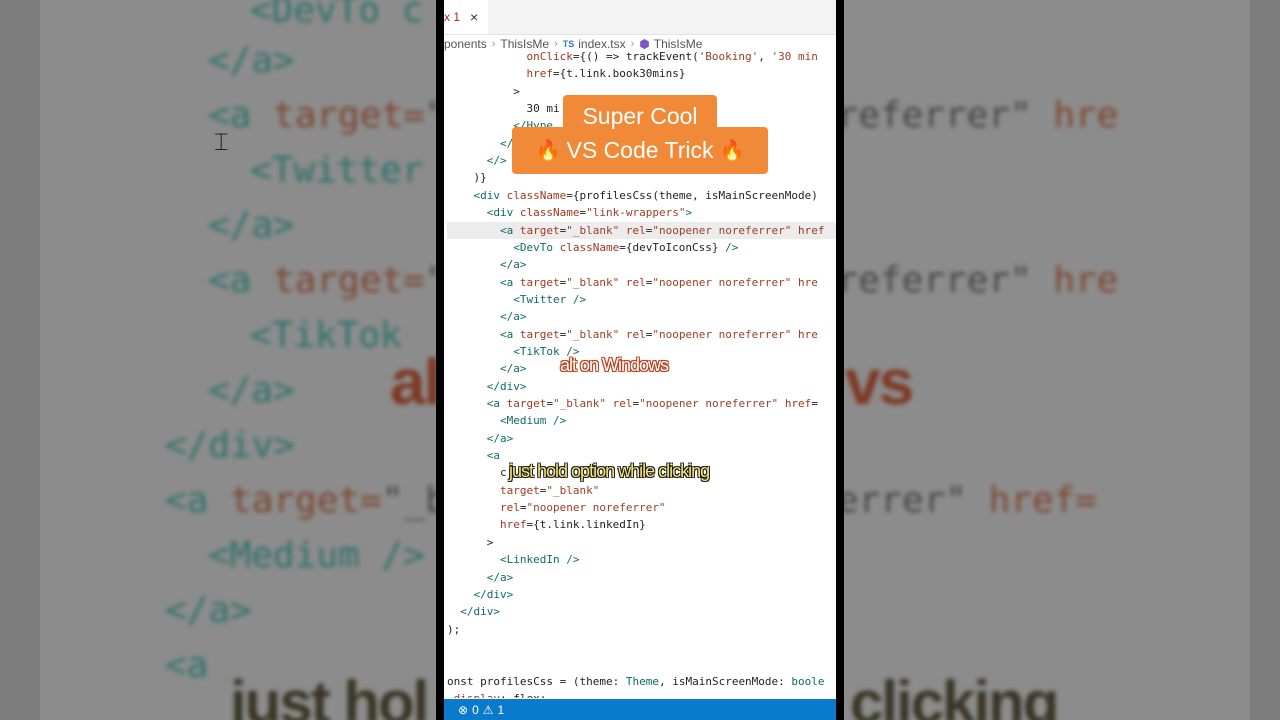  I want to click on code-line: <div className="link-wrappers">, so click(641, 212).